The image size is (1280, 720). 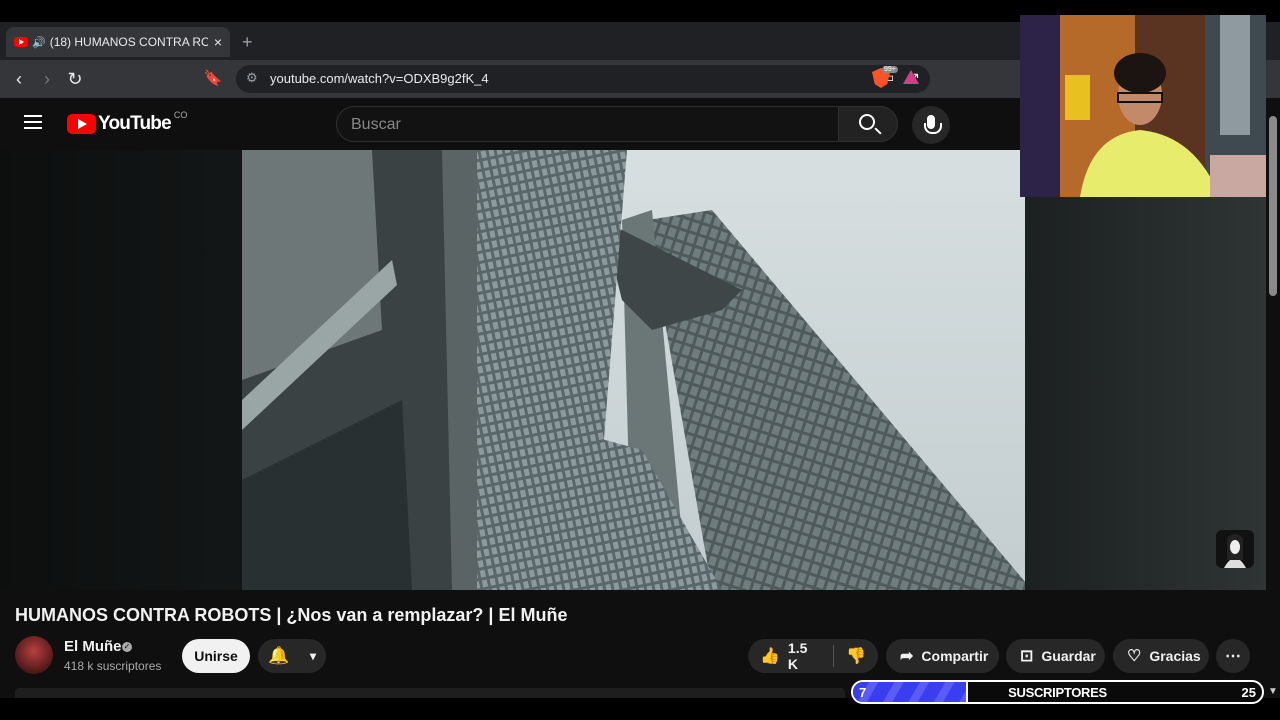 I want to click on more-actions-button: ⋯, so click(x=1233, y=656).